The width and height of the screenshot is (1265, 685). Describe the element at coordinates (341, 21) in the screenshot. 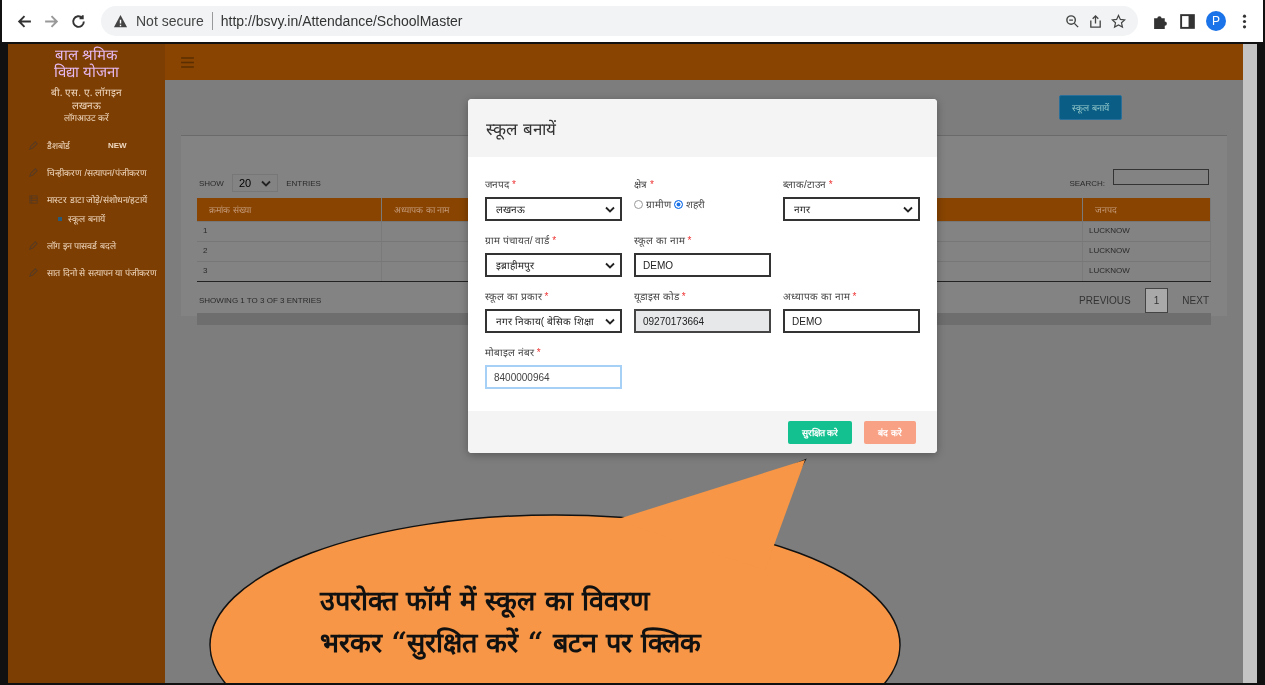

I see `url-text: http://bsvy.in/Attendance/SchoolMaster` at that location.